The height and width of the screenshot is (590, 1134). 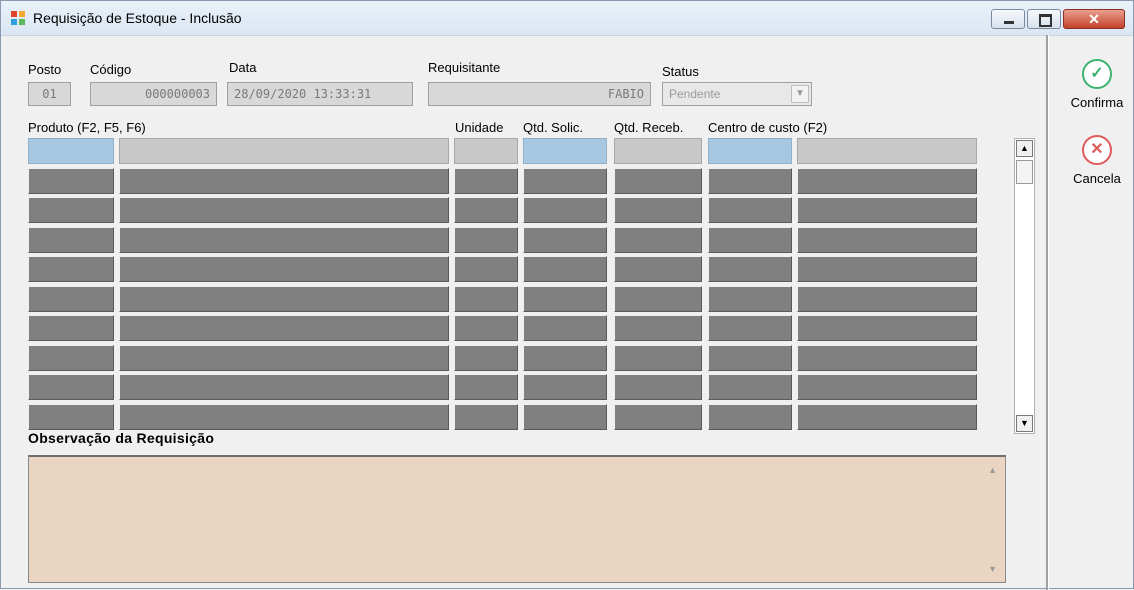 I want to click on scroll-thumb, so click(x=1024, y=172).